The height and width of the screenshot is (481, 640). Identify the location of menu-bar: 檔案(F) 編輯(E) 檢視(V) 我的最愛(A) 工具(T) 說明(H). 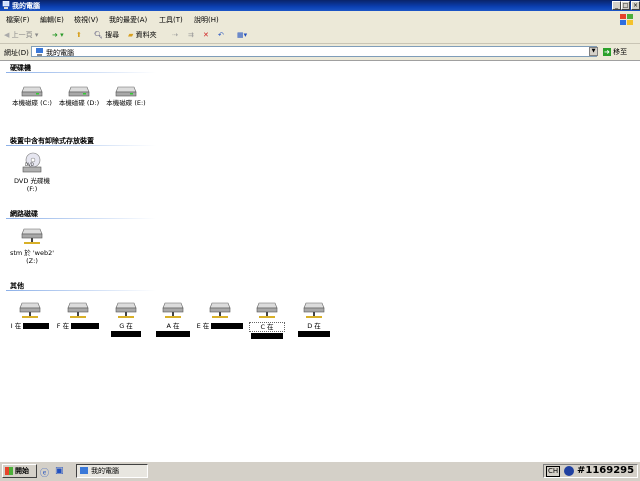
(320, 19).